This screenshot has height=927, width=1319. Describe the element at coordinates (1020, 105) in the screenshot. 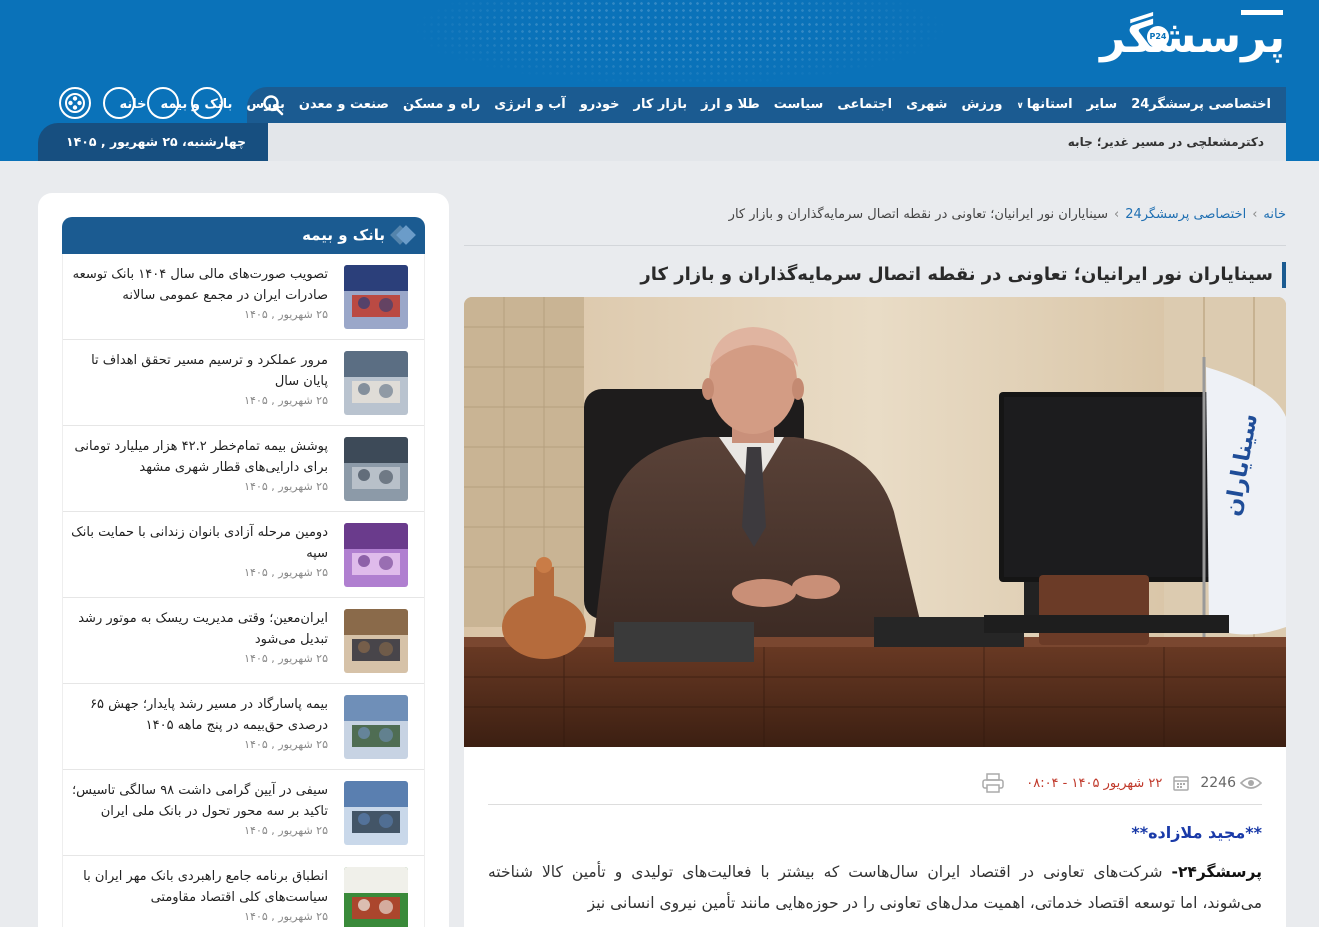

I see `chevron-down-icon: ∨` at that location.